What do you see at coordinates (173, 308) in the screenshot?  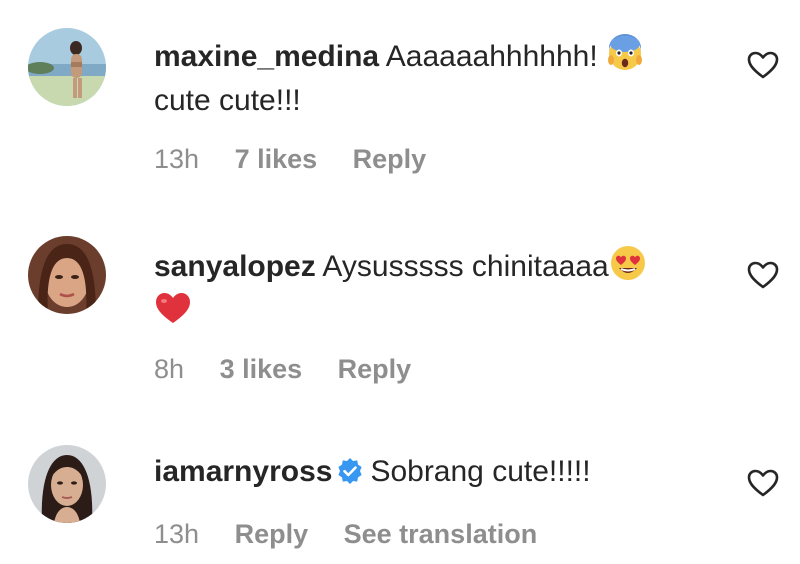 I see `red-heart-icon` at bounding box center [173, 308].